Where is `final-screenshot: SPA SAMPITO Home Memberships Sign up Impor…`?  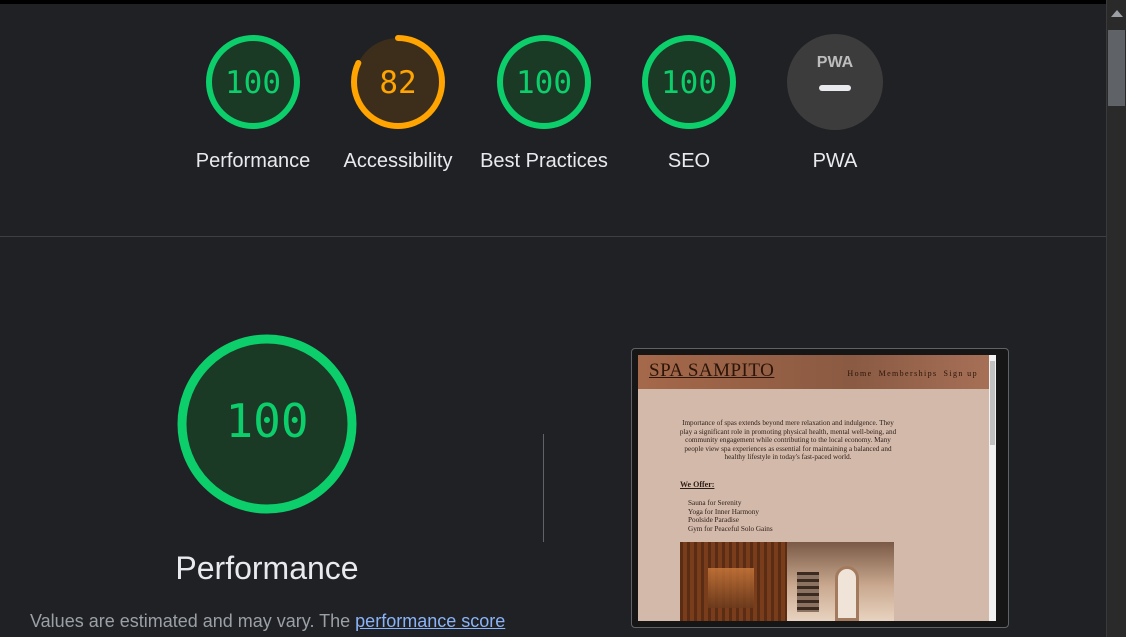
final-screenshot: SPA SAMPITO Home Memberships Sign up Impor… is located at coordinates (817, 488).